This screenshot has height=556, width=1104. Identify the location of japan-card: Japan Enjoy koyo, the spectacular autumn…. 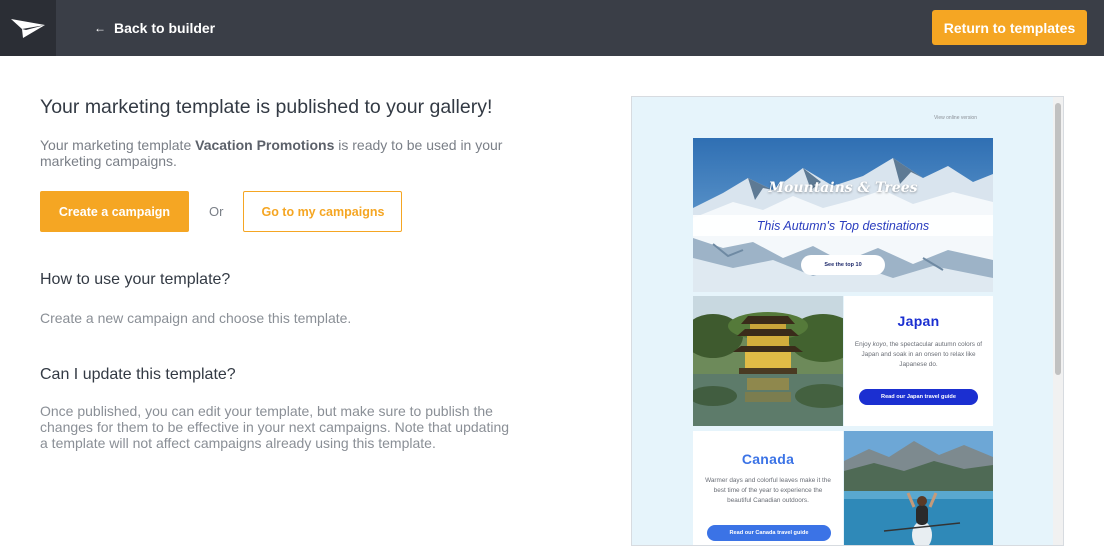
(918, 361).